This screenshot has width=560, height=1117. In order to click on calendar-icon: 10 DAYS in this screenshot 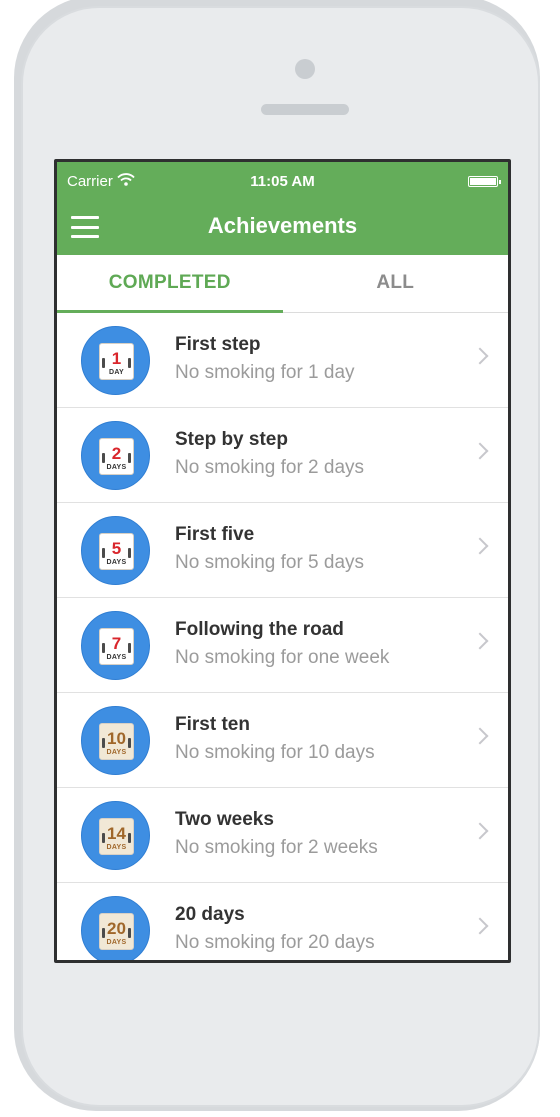, I will do `click(116, 741)`.